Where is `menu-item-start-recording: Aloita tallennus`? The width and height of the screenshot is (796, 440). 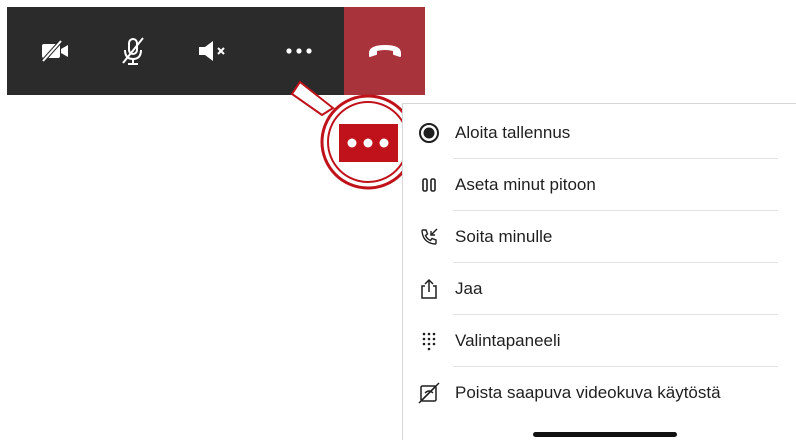
menu-item-start-recording: Aloita tallennus is located at coordinates (590, 133).